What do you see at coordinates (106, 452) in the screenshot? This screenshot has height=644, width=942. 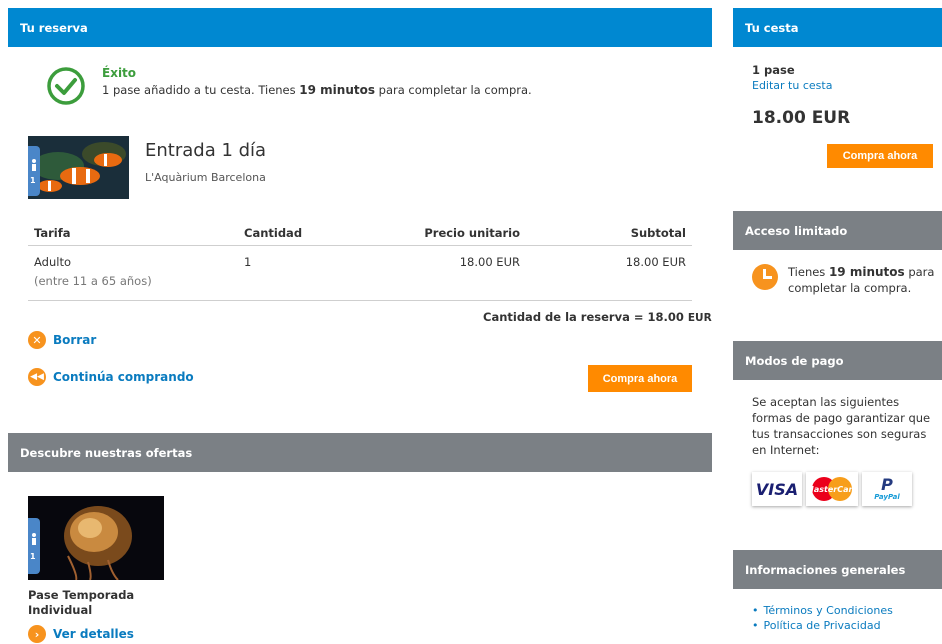 I see `offers-header-title: Descubre nuestras ofertas` at bounding box center [106, 452].